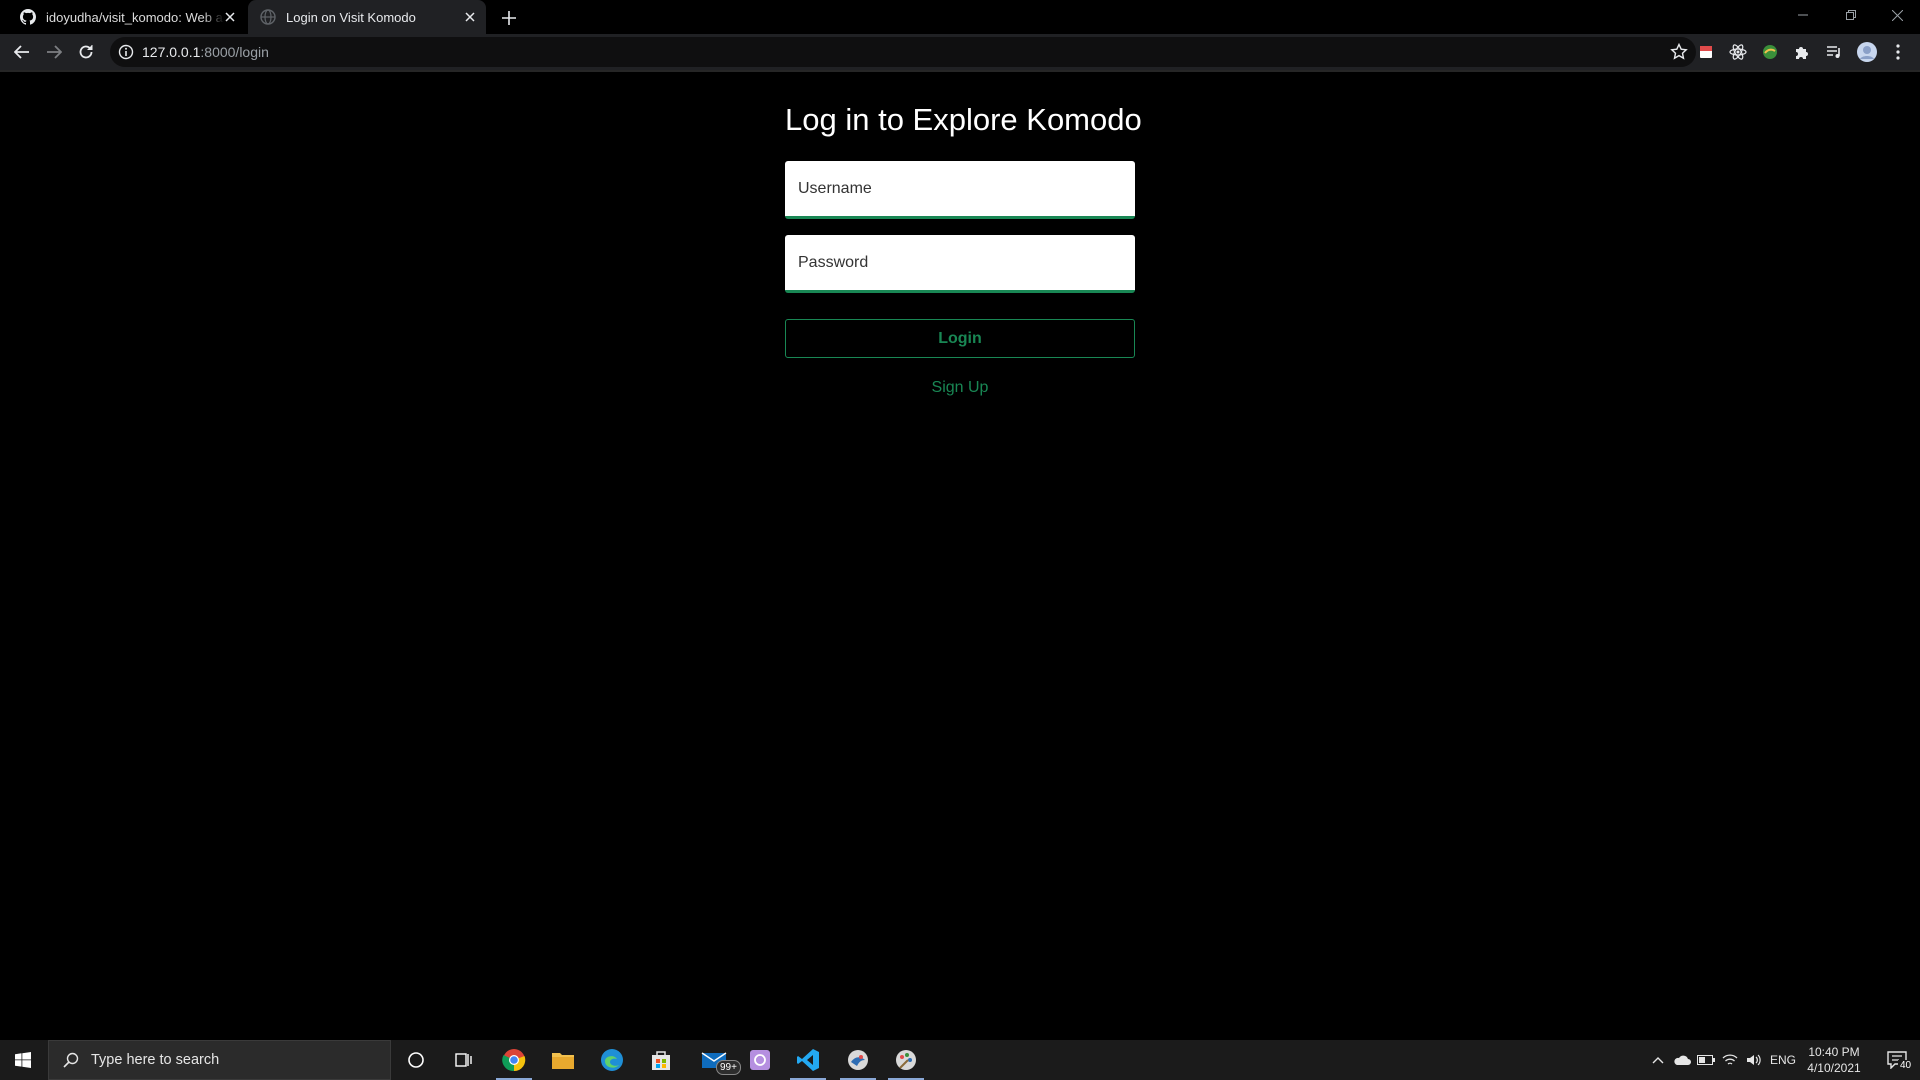 The image size is (1920, 1080). I want to click on photos-app-button, so click(760, 1060).